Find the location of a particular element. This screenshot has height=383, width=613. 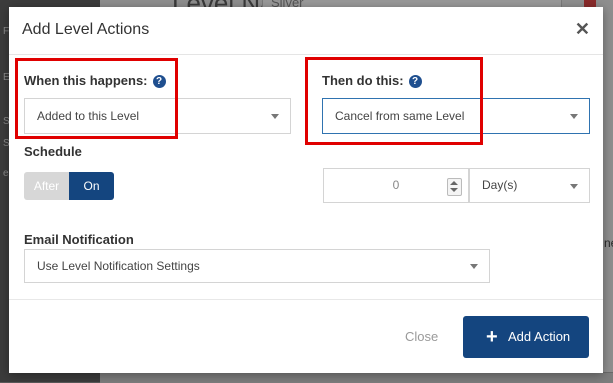

stepper-down-icon is located at coordinates (454, 190).